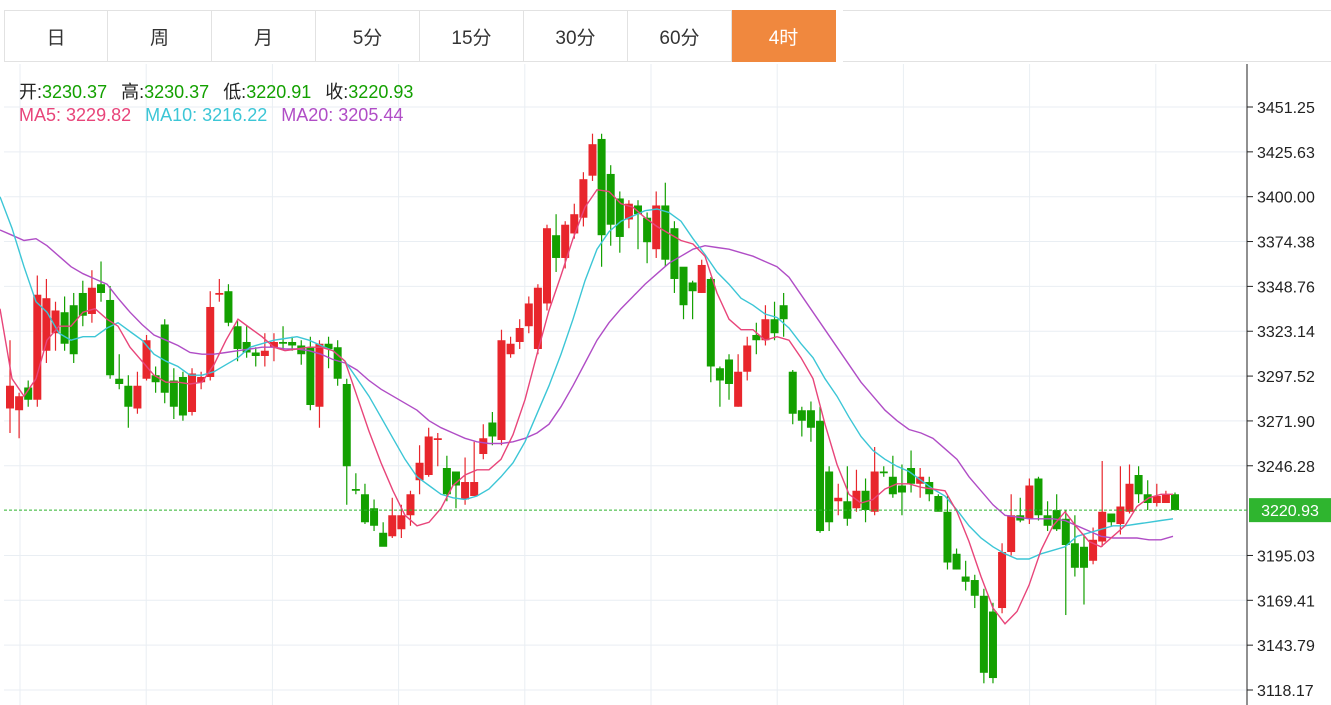 The image size is (1331, 705). What do you see at coordinates (40, 115) in the screenshot?
I see `ma5-label: MA5:` at bounding box center [40, 115].